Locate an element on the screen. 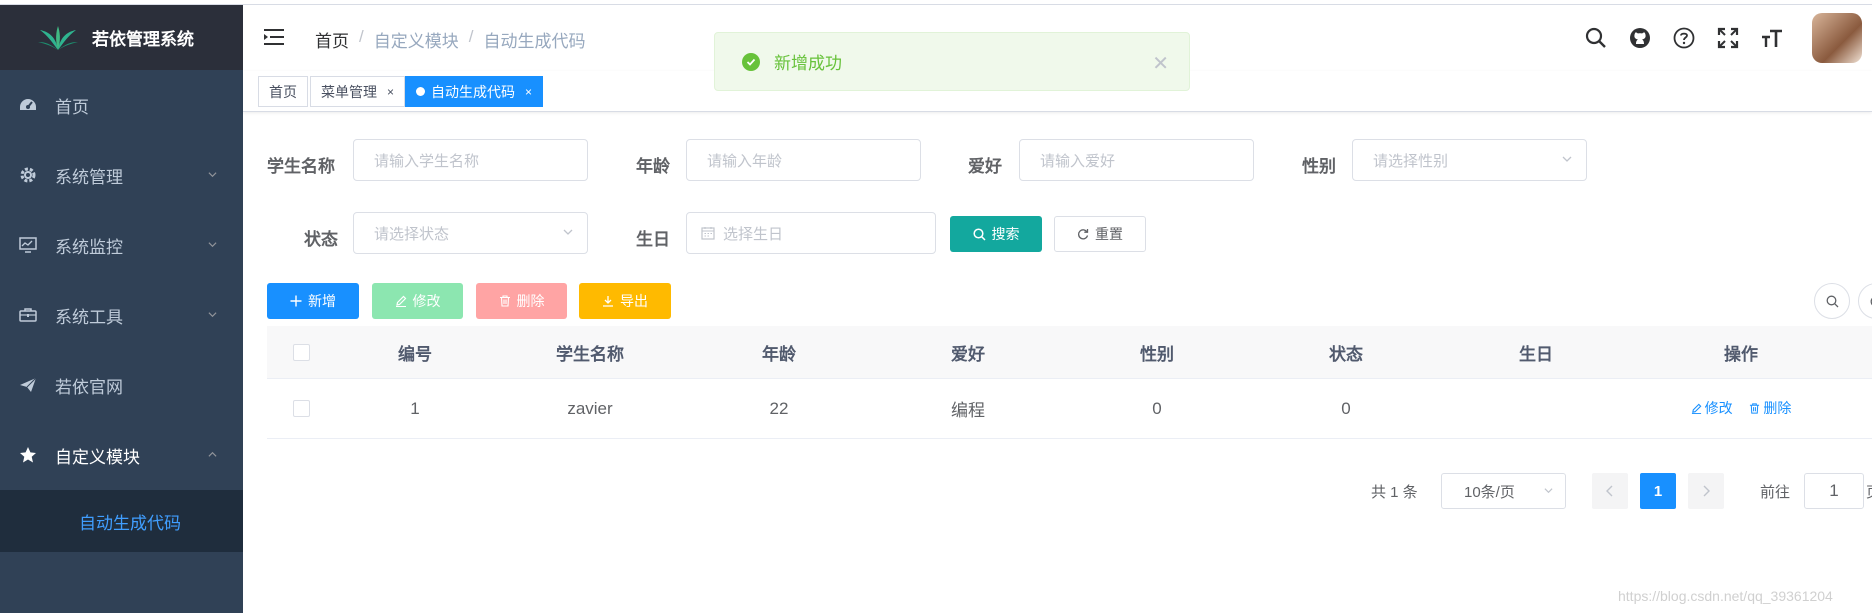 The width and height of the screenshot is (1872, 613). cell-name: zavier is located at coordinates (590, 408).